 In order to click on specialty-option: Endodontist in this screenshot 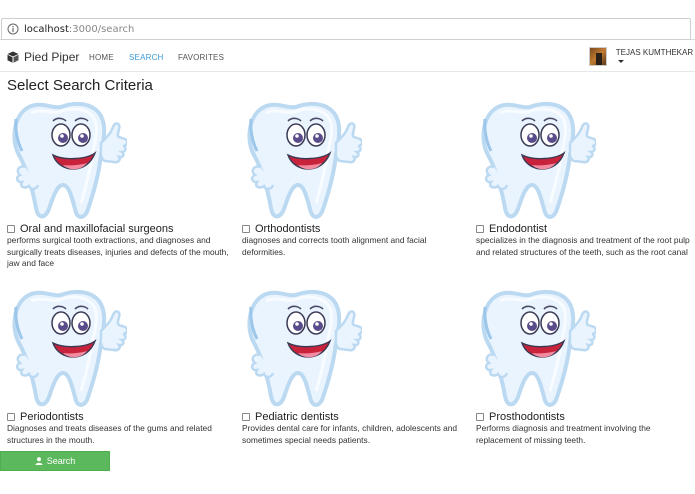, I will do `click(511, 229)`.